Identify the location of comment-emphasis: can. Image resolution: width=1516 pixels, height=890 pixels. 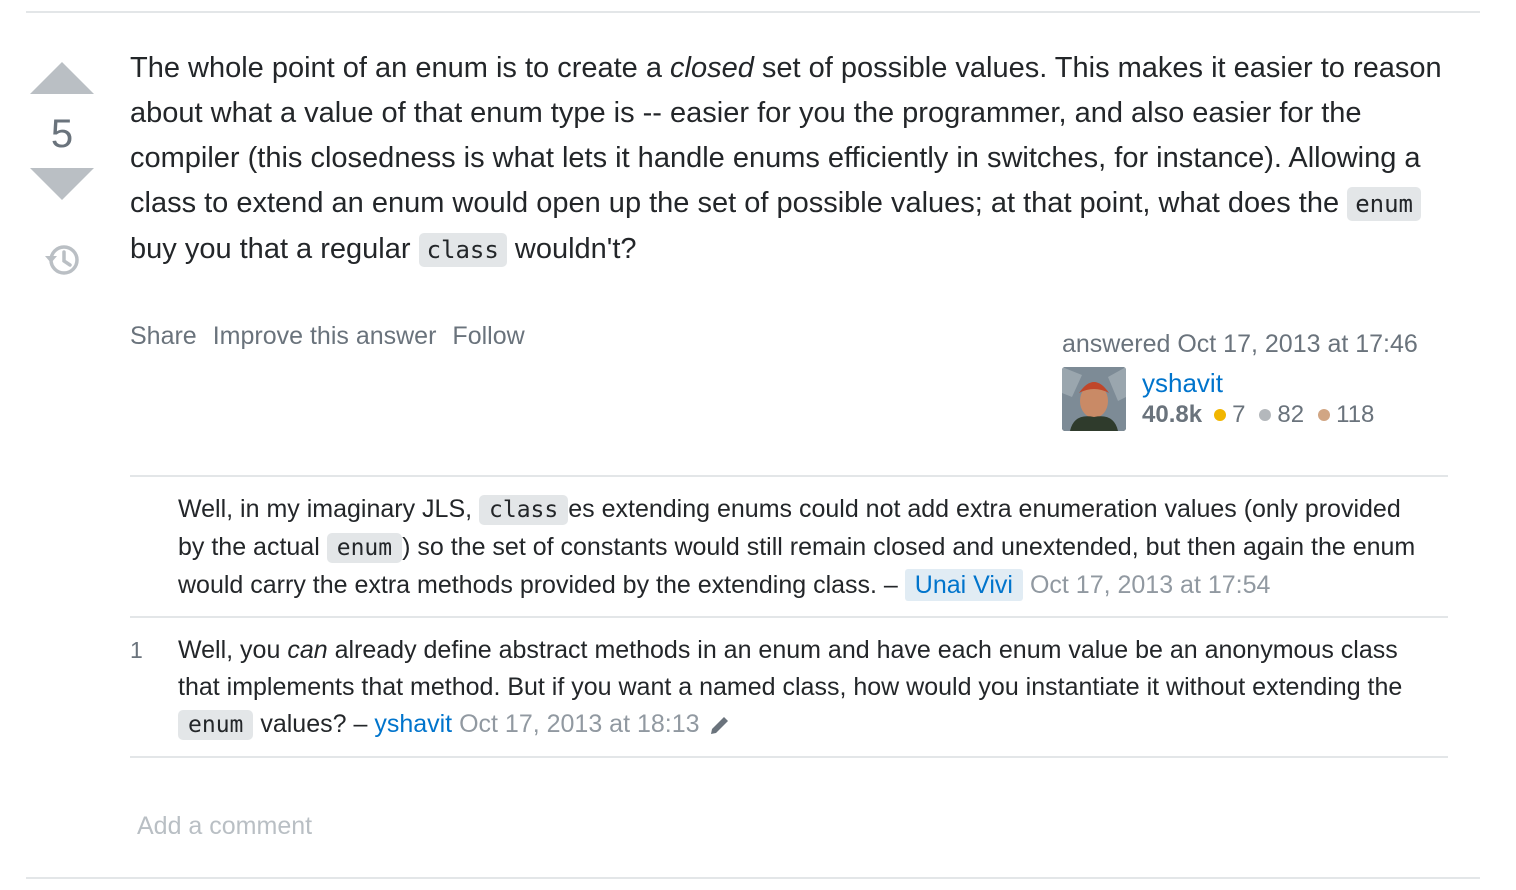
(307, 650).